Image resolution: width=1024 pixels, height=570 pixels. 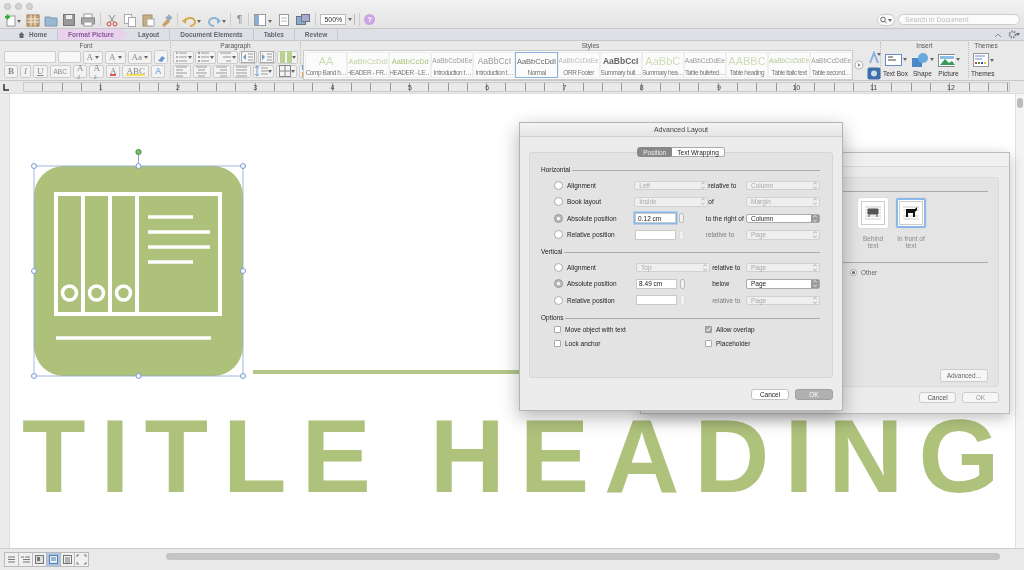 I want to click on picture-icon, so click(x=945, y=59).